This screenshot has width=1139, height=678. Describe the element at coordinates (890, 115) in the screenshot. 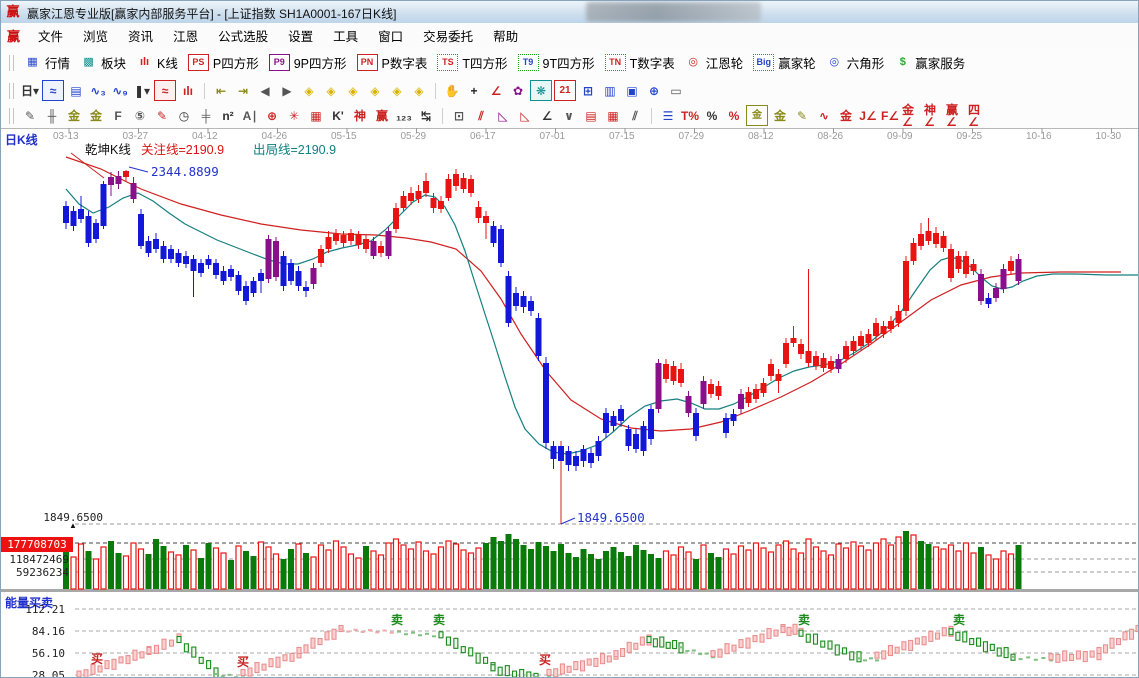

I see `f-angle-icon: F∠` at that location.